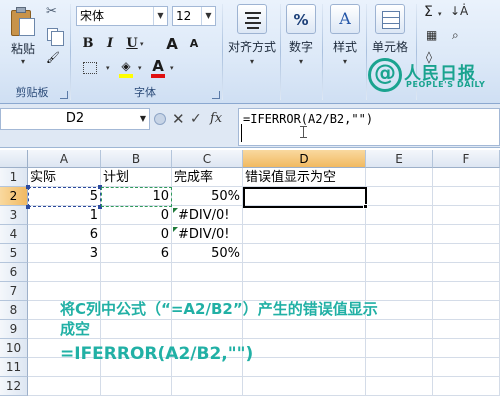 Image resolution: width=500 pixels, height=400 pixels. I want to click on cell-d12, so click(304, 386).